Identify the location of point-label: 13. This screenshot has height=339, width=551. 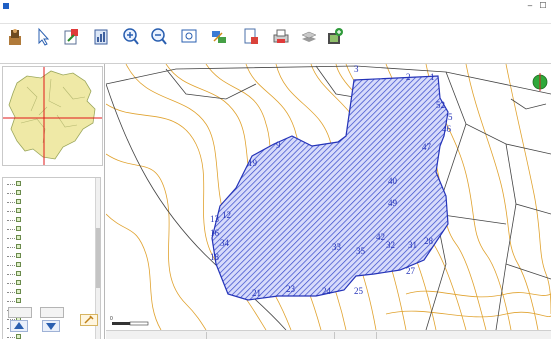
(215, 219).